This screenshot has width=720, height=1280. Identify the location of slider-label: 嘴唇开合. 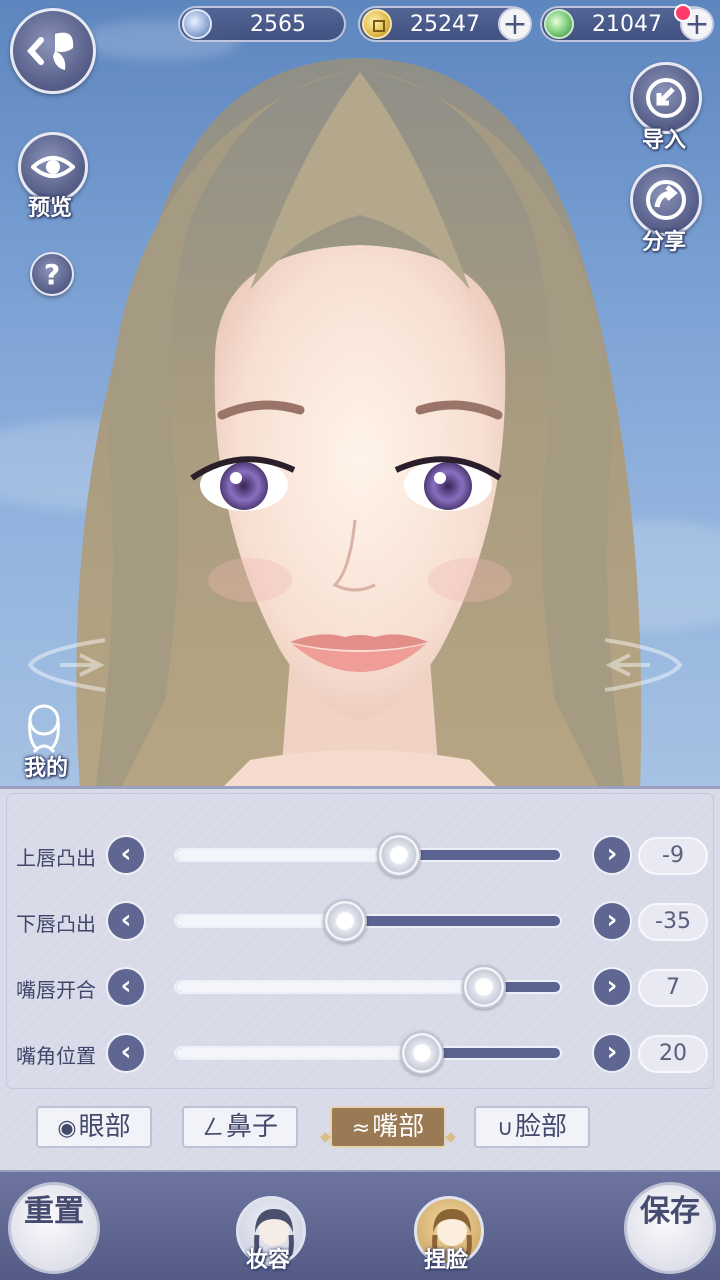
(56, 990).